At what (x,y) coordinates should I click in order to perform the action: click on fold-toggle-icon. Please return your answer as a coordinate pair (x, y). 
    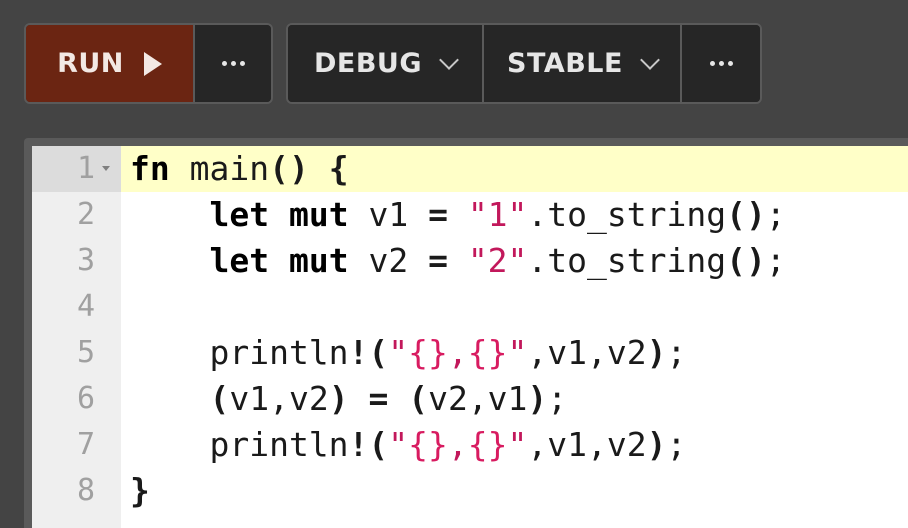
    Looking at the image, I should click on (106, 168).